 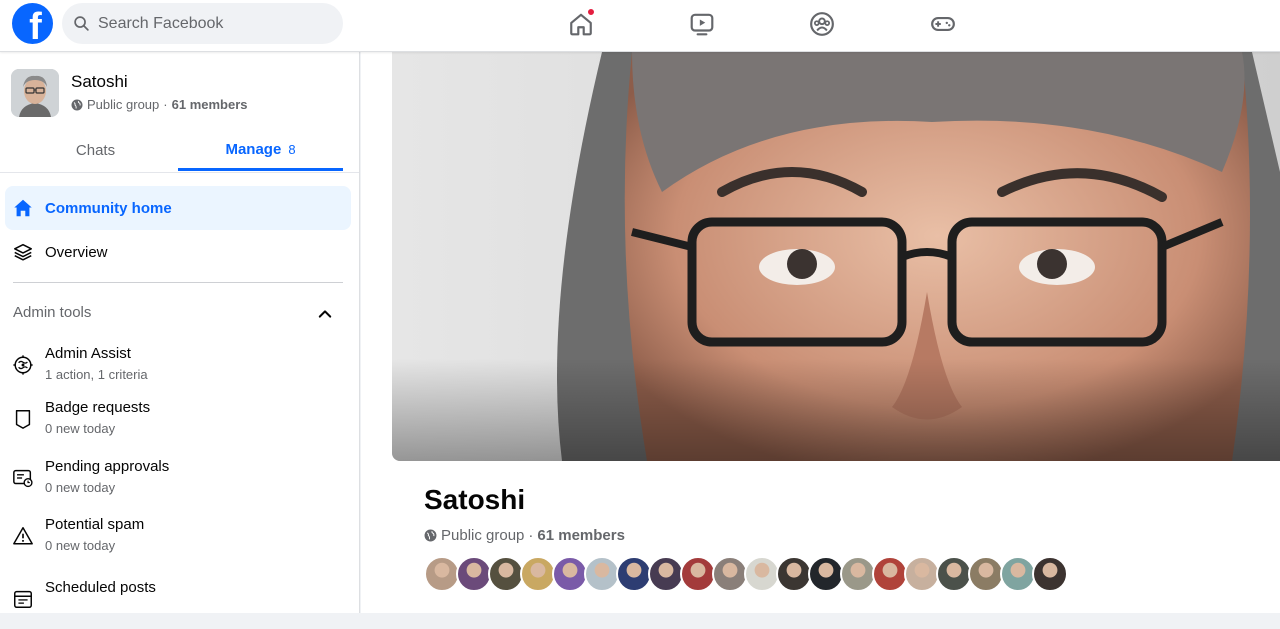 I want to click on group-avatar-image, so click(x=35, y=93).